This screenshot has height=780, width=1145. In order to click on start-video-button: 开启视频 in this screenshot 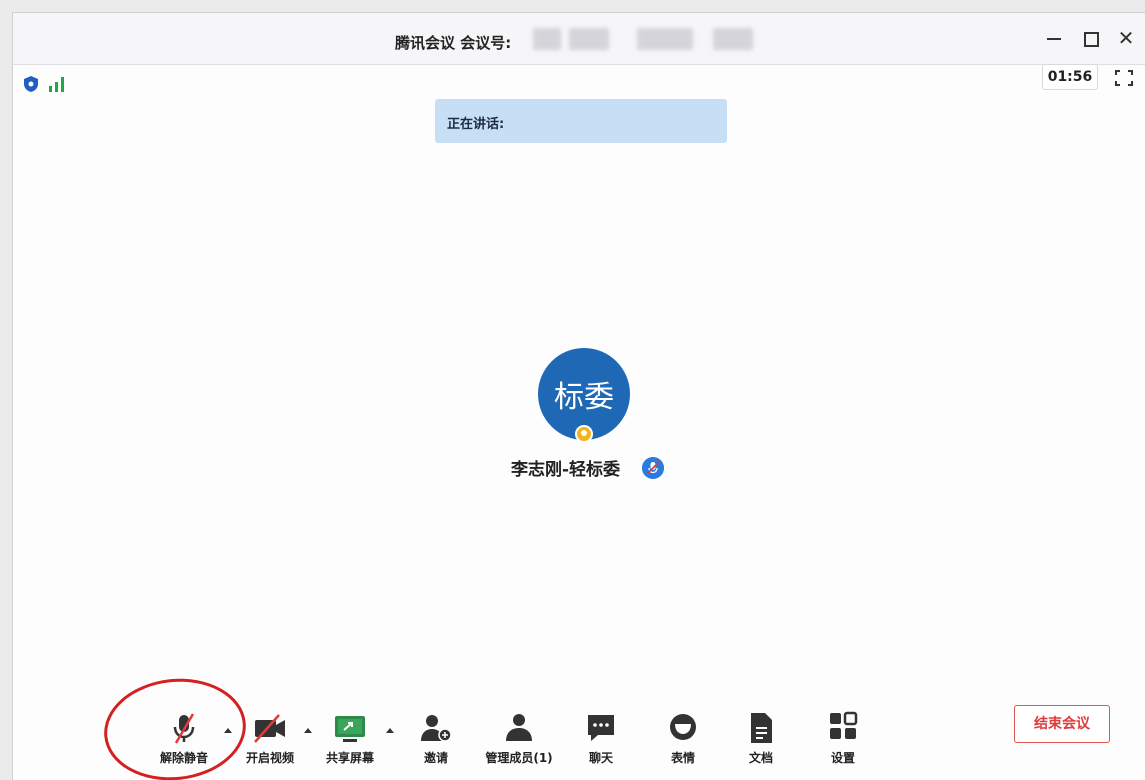, I will do `click(270, 736)`.